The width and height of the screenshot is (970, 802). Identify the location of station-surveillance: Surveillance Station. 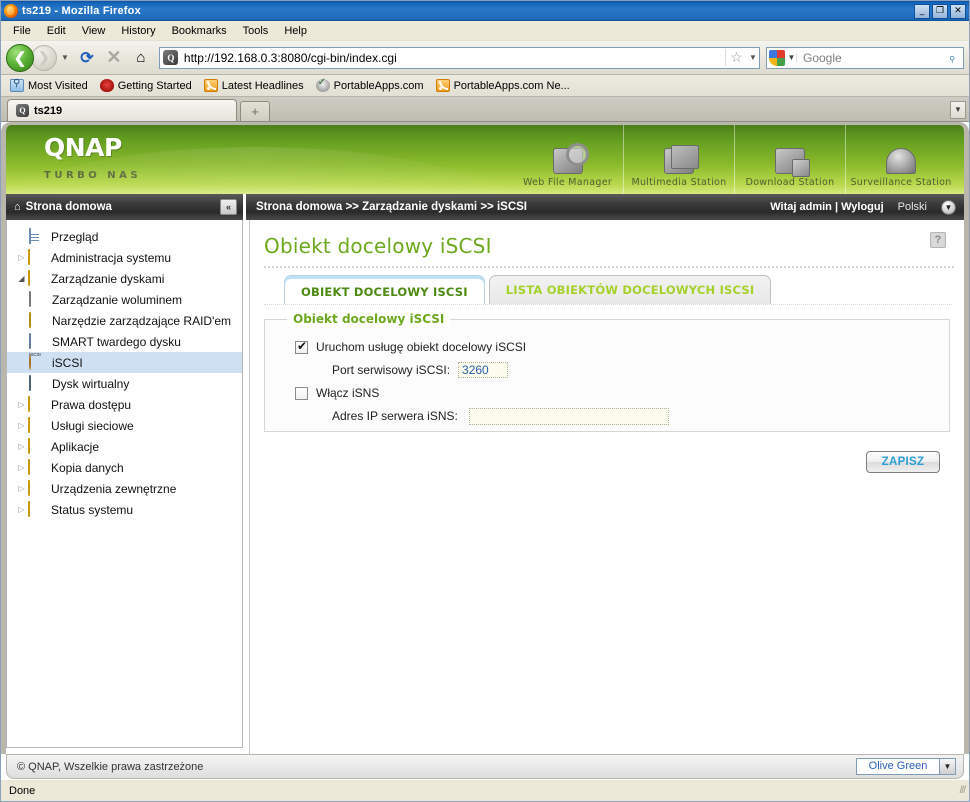
(900, 159).